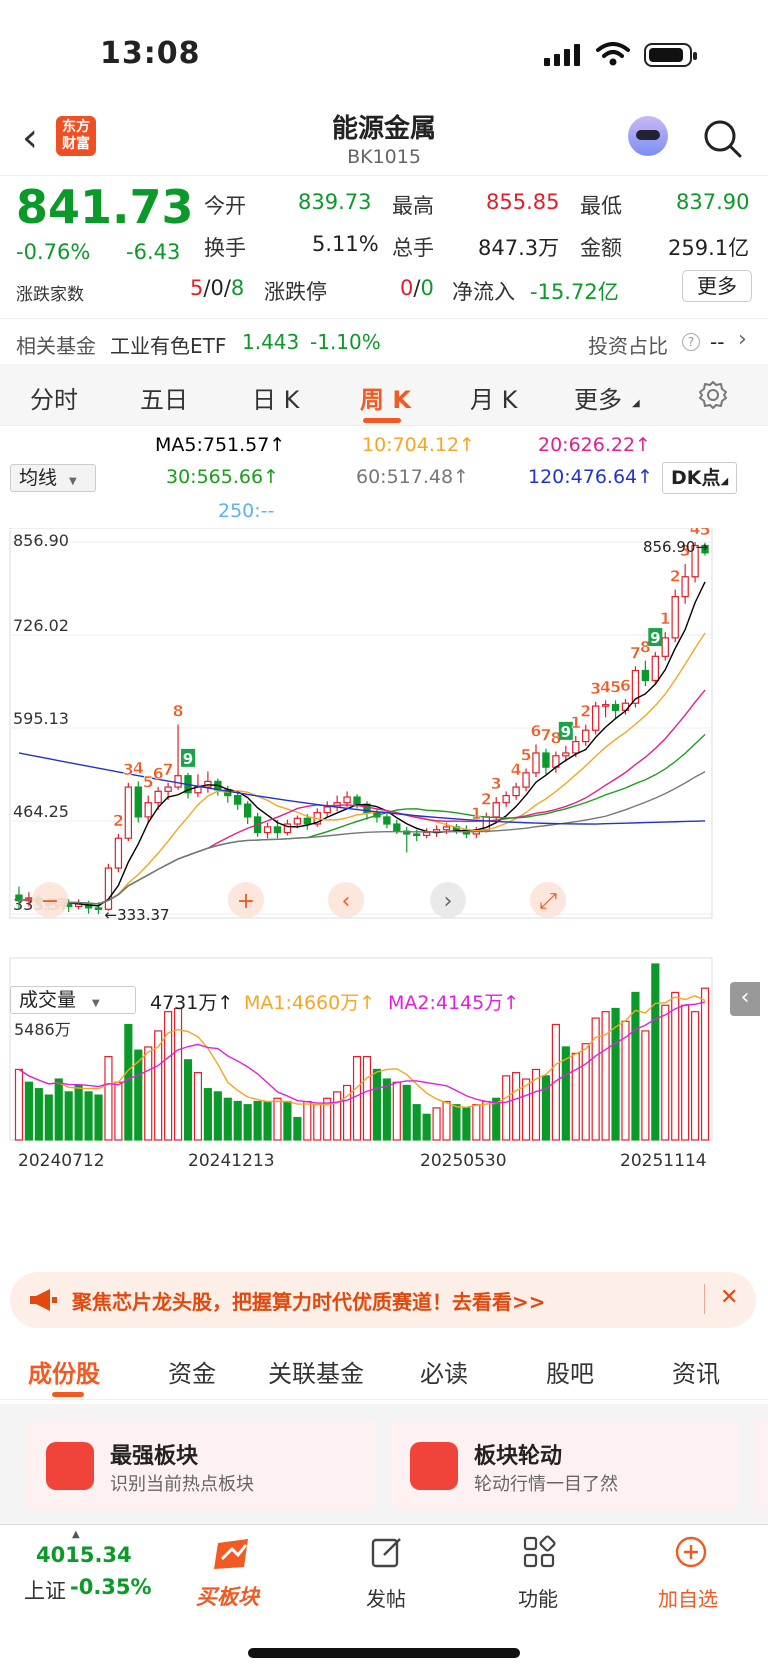 The width and height of the screenshot is (768, 1669). I want to click on volume-selector: 成交量 ▼, so click(73, 1000).